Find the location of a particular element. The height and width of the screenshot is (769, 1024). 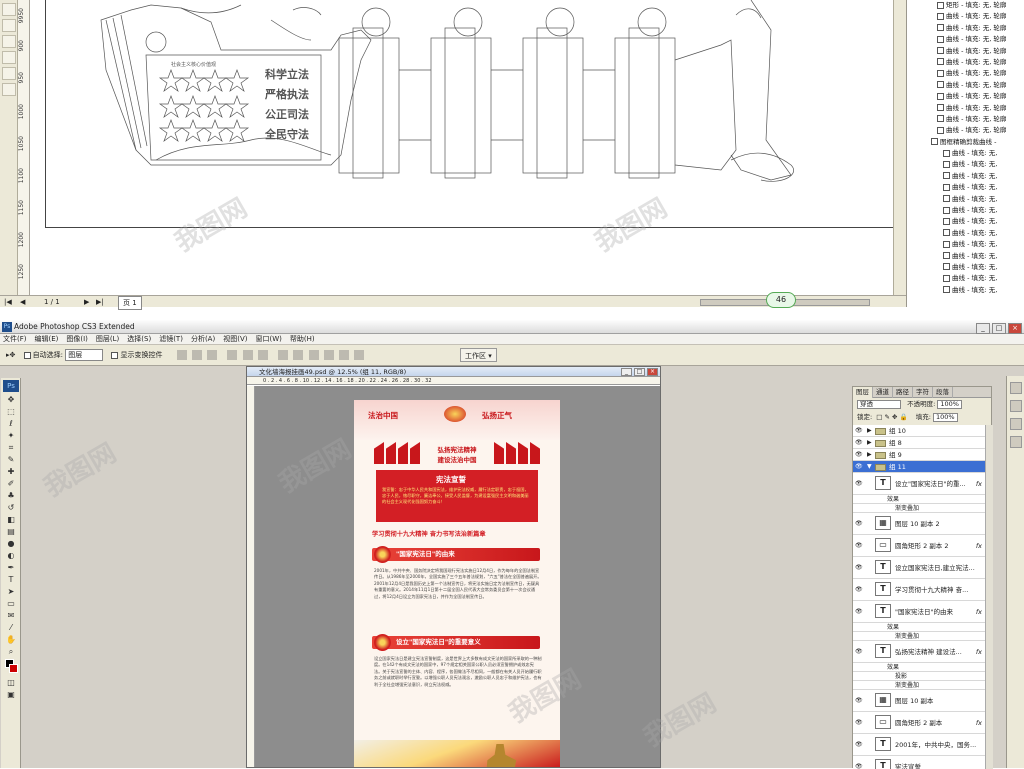

panel-tab: 字符 is located at coordinates (923, 392).